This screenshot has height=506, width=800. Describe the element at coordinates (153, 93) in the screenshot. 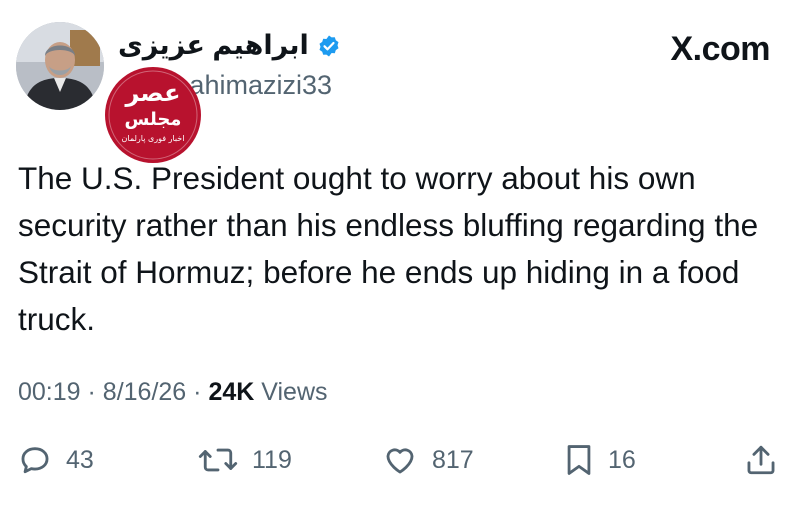

I see `watermark-line1: عصر` at that location.